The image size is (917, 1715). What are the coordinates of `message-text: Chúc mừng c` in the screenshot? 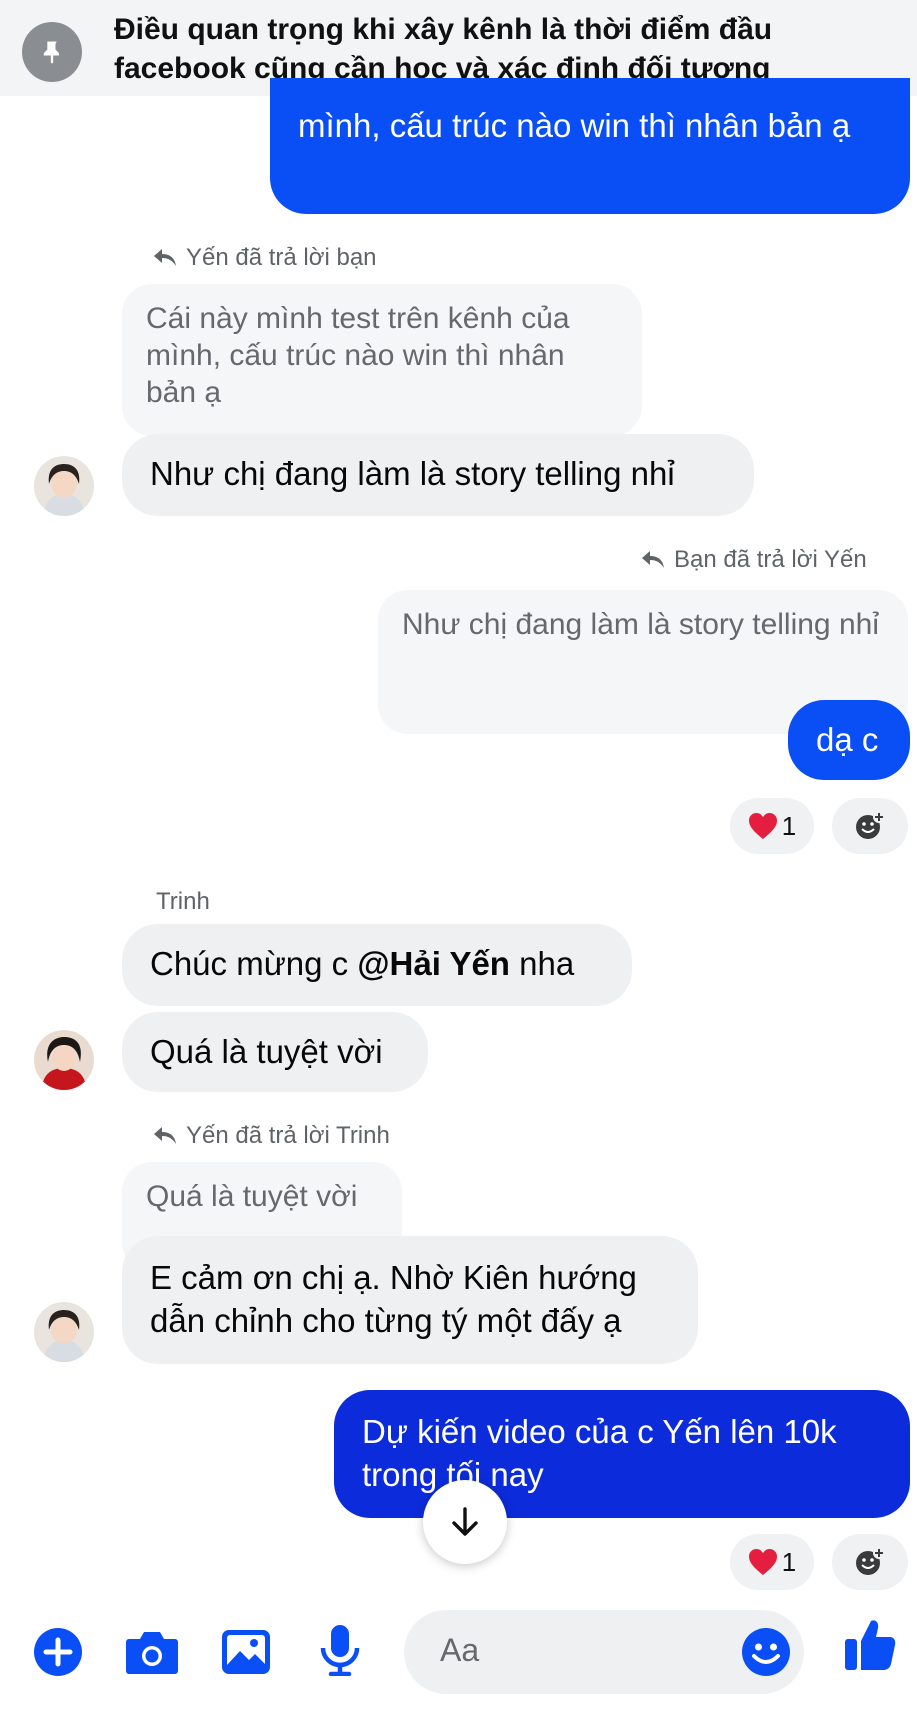 It's located at (254, 963).